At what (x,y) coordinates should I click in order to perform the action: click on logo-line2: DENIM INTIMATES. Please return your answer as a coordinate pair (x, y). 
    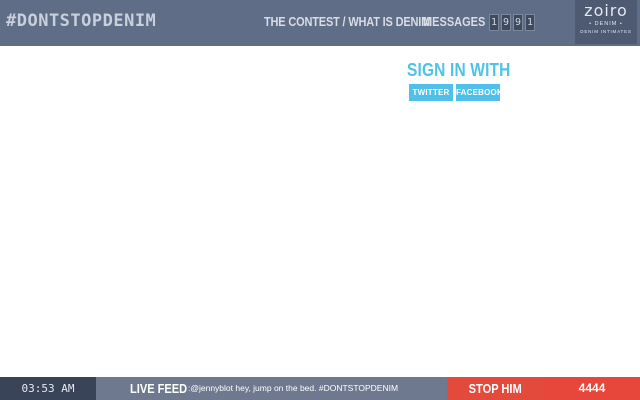
    Looking at the image, I should click on (606, 31).